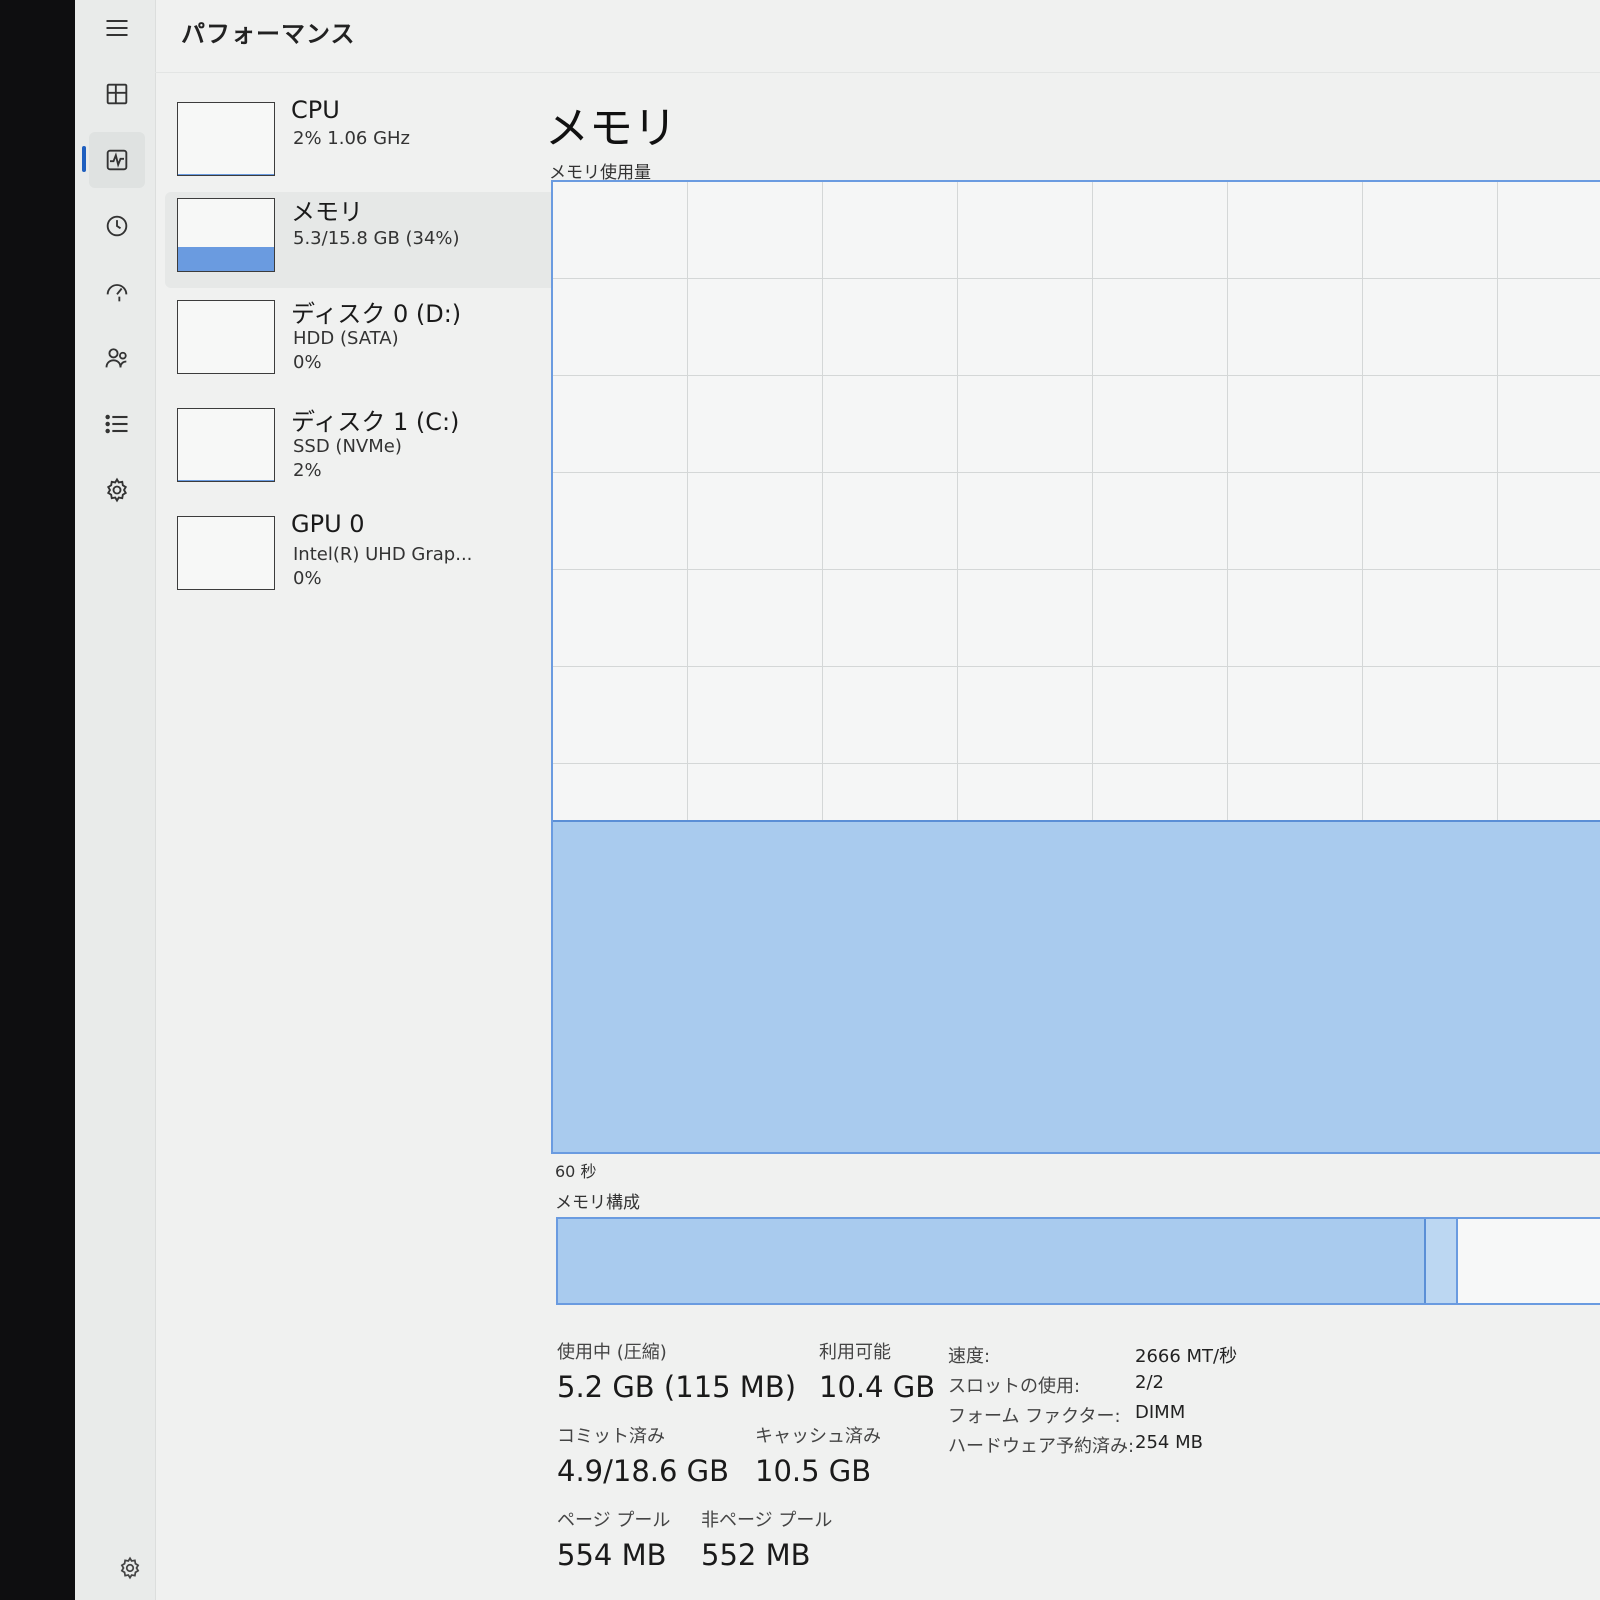  I want to click on committed-label: コミット済み, so click(611, 1436).